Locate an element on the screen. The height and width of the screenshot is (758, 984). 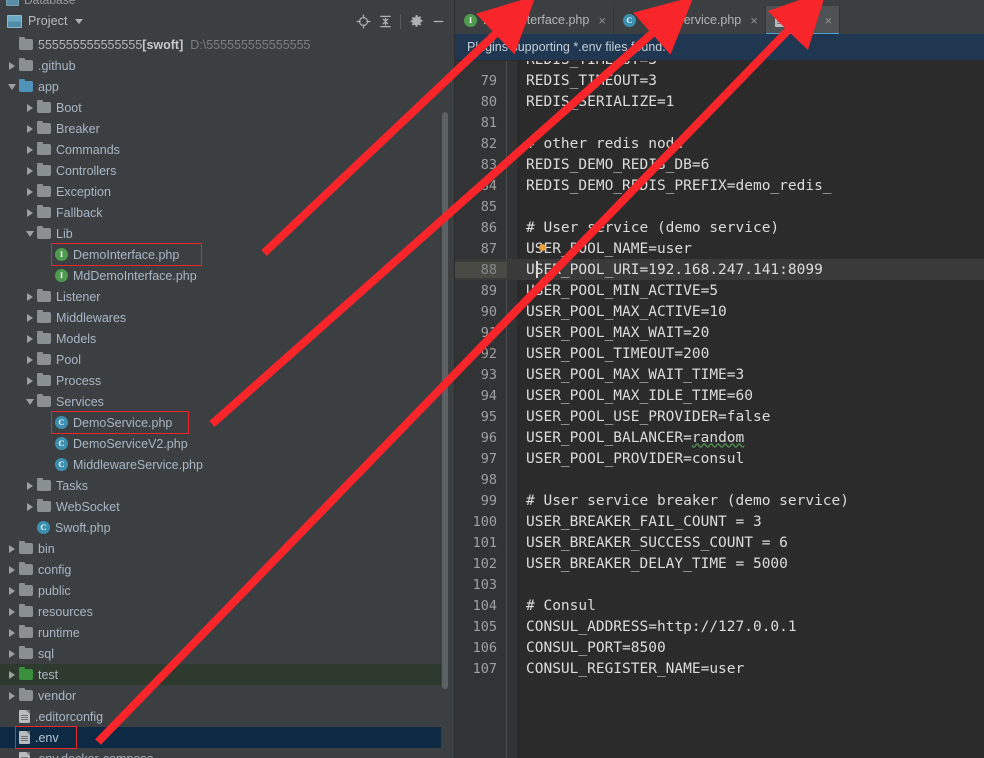
tree-row: .editorconfig is located at coordinates (224, 716).